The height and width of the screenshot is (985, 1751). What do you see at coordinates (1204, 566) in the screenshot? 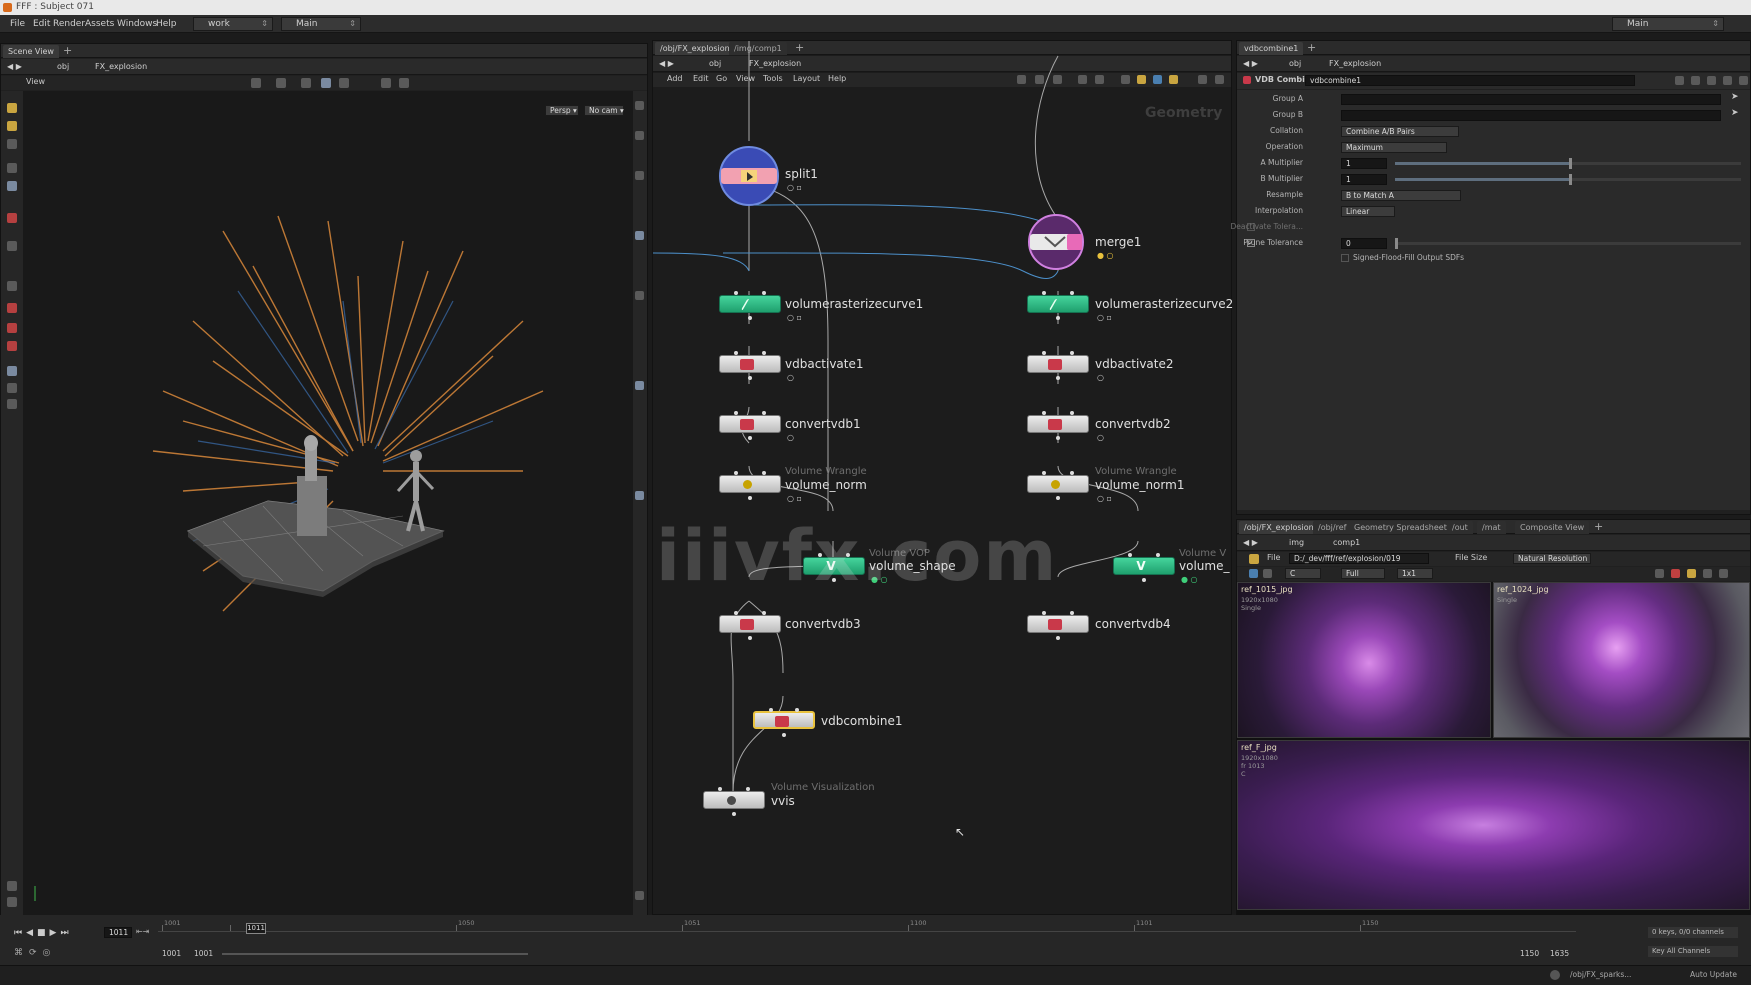
I see `label-volume-shape2: volume_` at bounding box center [1204, 566].